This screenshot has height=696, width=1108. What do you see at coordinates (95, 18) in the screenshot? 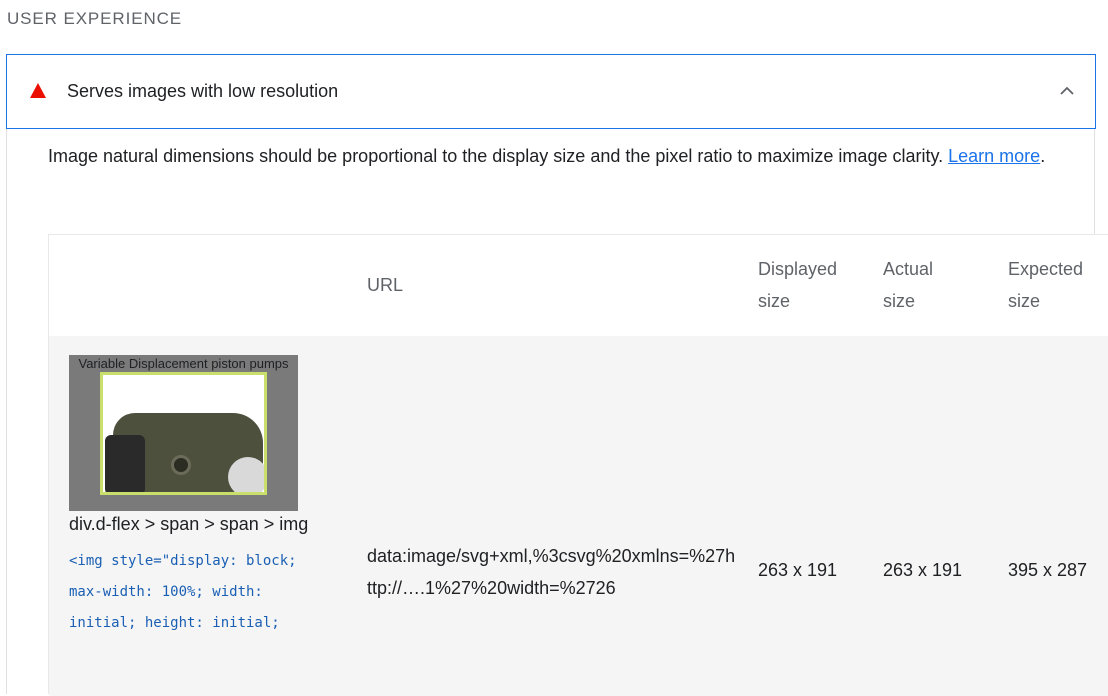
I see `section-title: USER EXPERIENCE` at bounding box center [95, 18].